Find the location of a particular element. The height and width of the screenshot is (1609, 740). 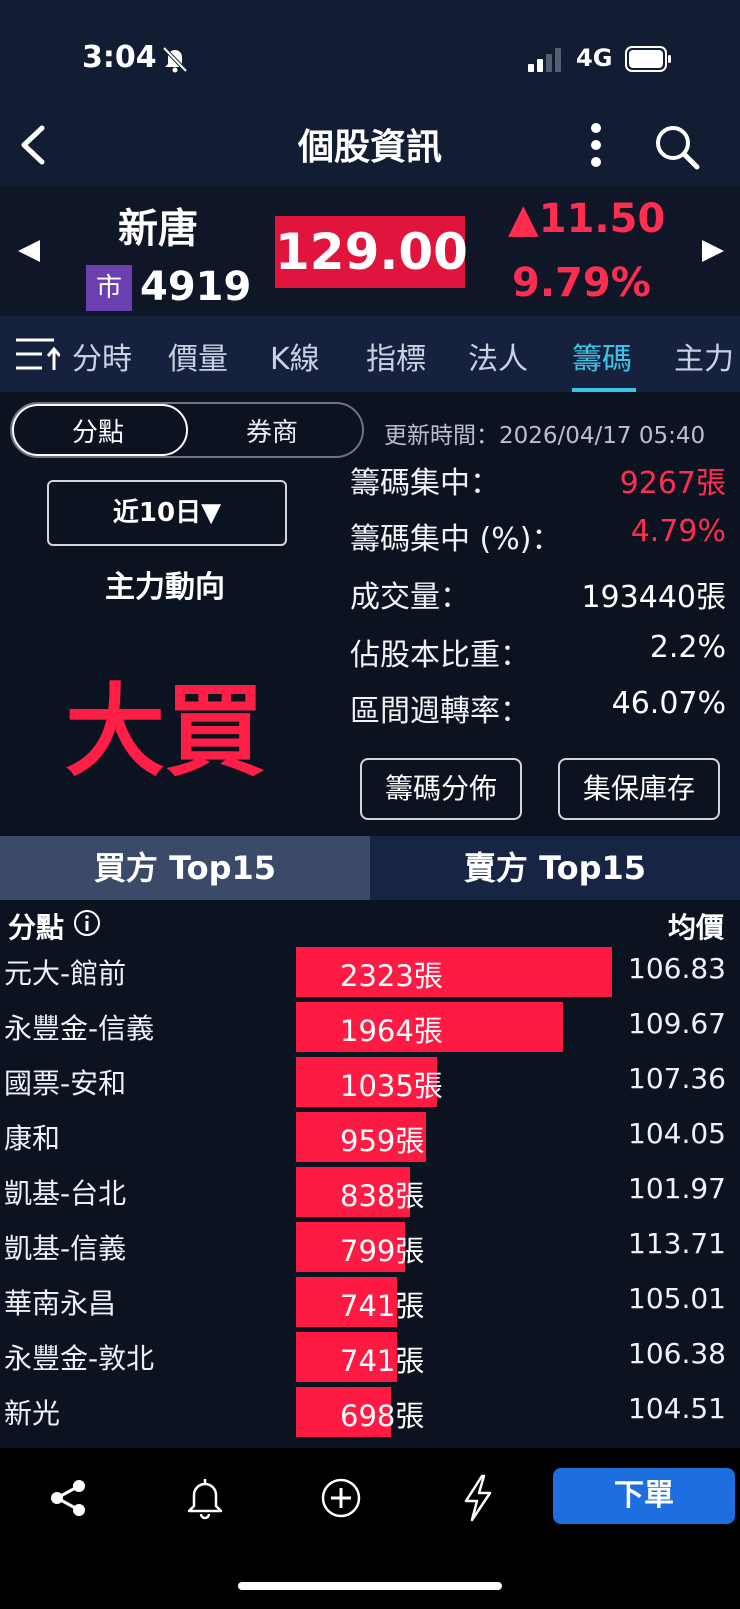

table-row: 康和 959張 104.05 is located at coordinates (370, 1136).